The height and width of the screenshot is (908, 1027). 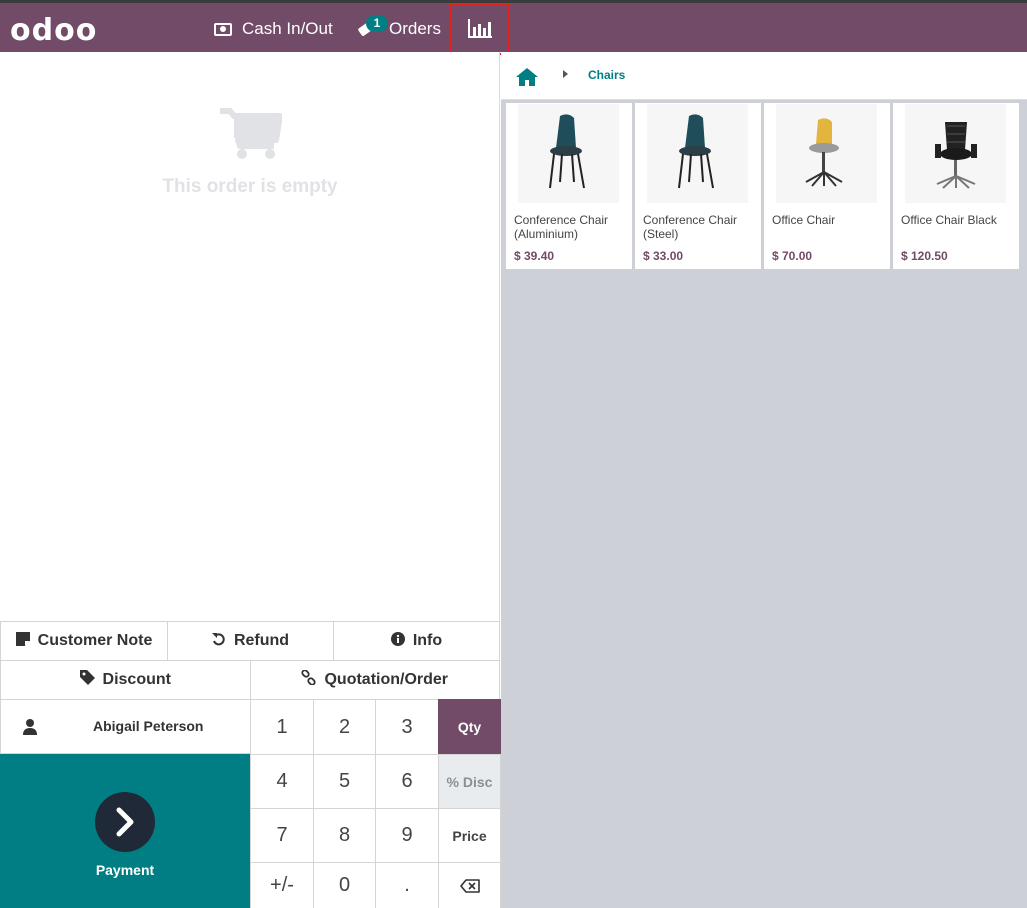 I want to click on control-buttons-row: Customer Note Refund Info, so click(x=250, y=641).